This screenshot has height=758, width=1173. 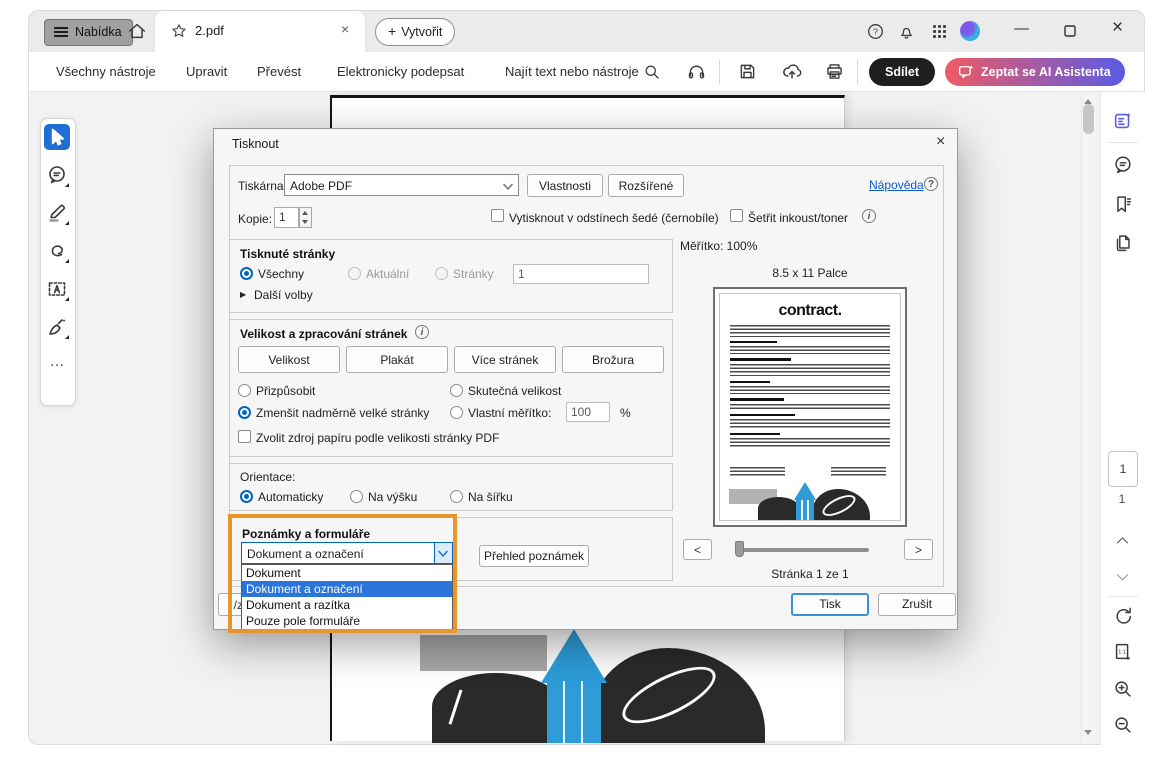 What do you see at coordinates (613, 359) in the screenshot?
I see `booklet-button: Brožura` at bounding box center [613, 359].